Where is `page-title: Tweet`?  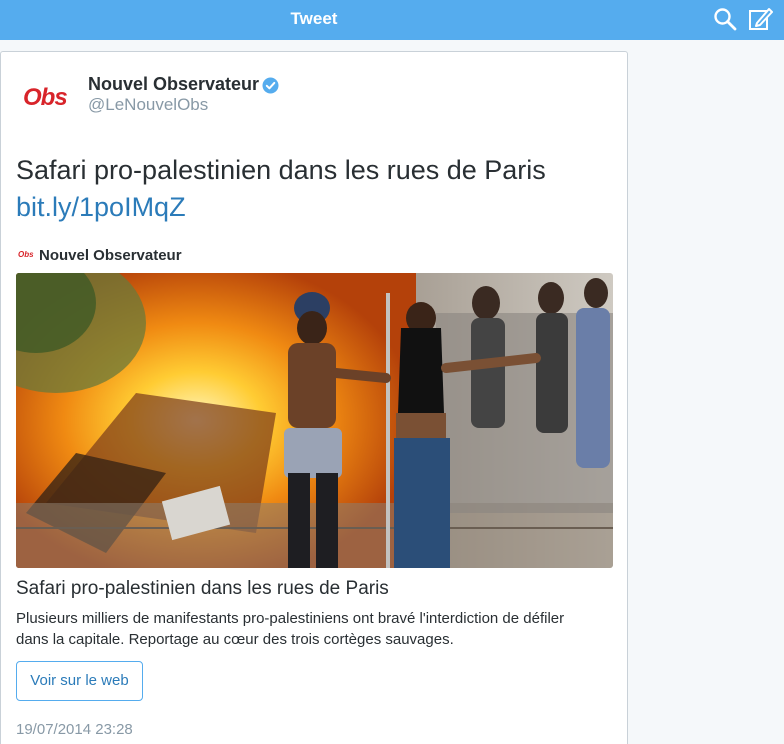
page-title: Tweet is located at coordinates (314, 18).